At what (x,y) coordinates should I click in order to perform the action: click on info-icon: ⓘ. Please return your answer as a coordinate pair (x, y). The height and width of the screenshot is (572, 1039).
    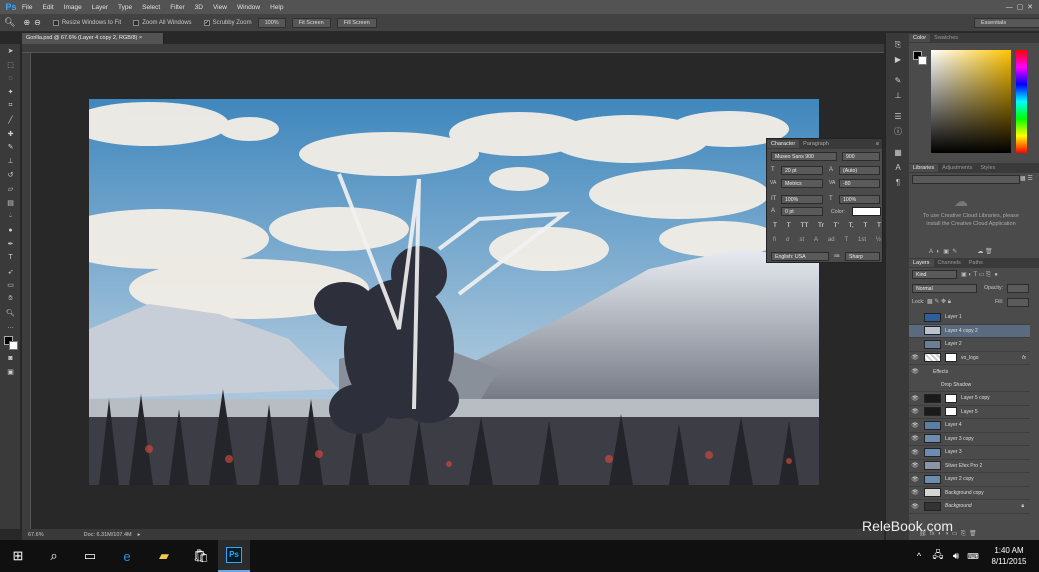
    Looking at the image, I should click on (898, 131).